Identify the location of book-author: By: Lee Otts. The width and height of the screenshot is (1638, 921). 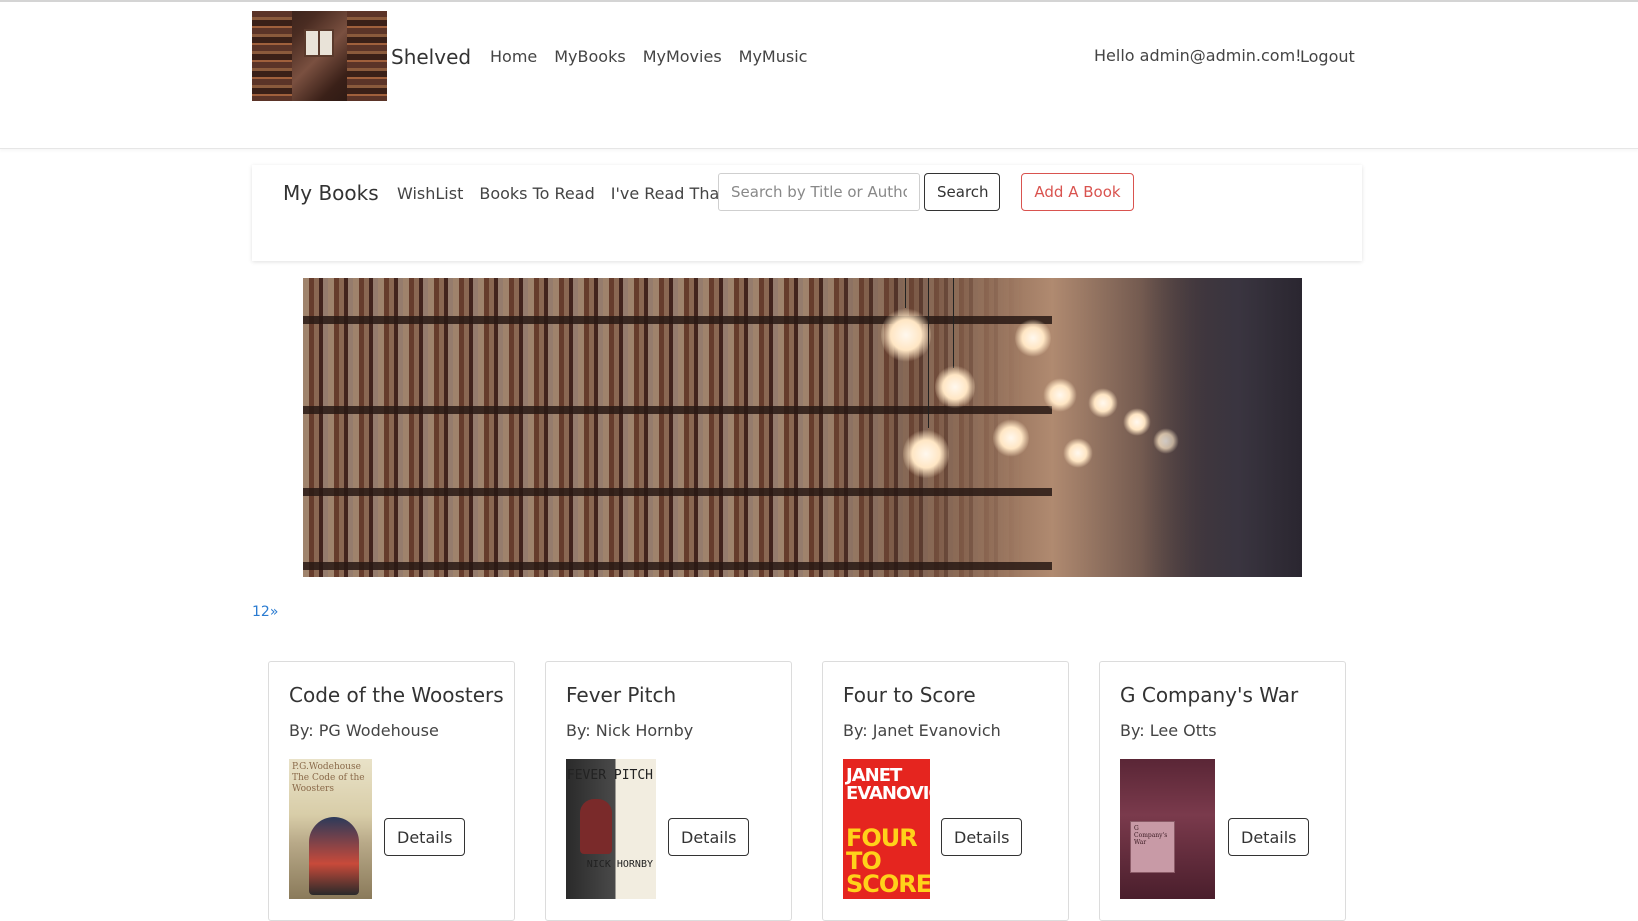
(1168, 730).